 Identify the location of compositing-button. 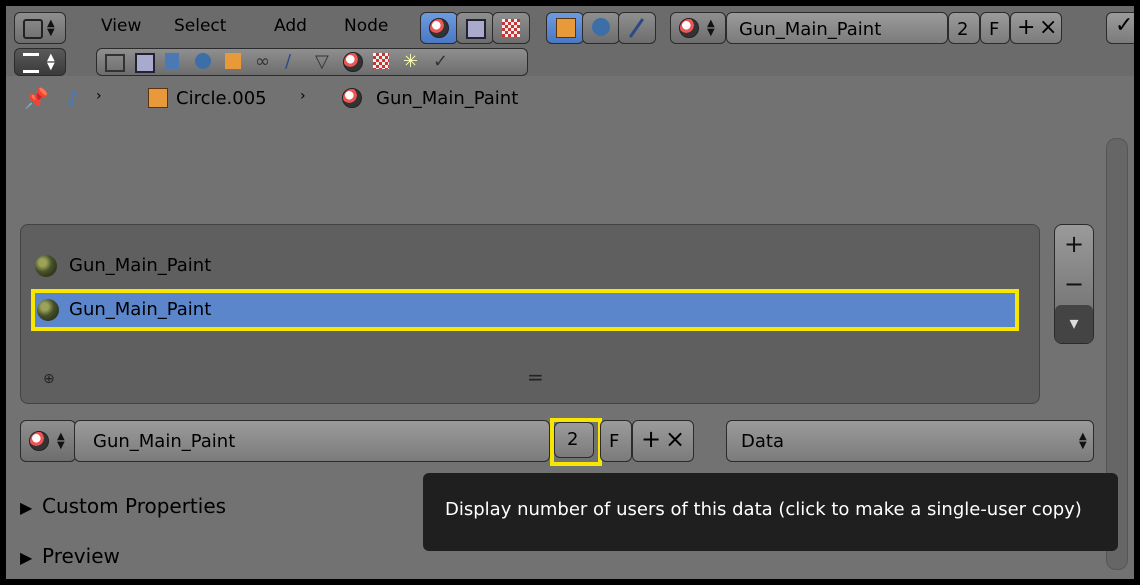
(511, 28).